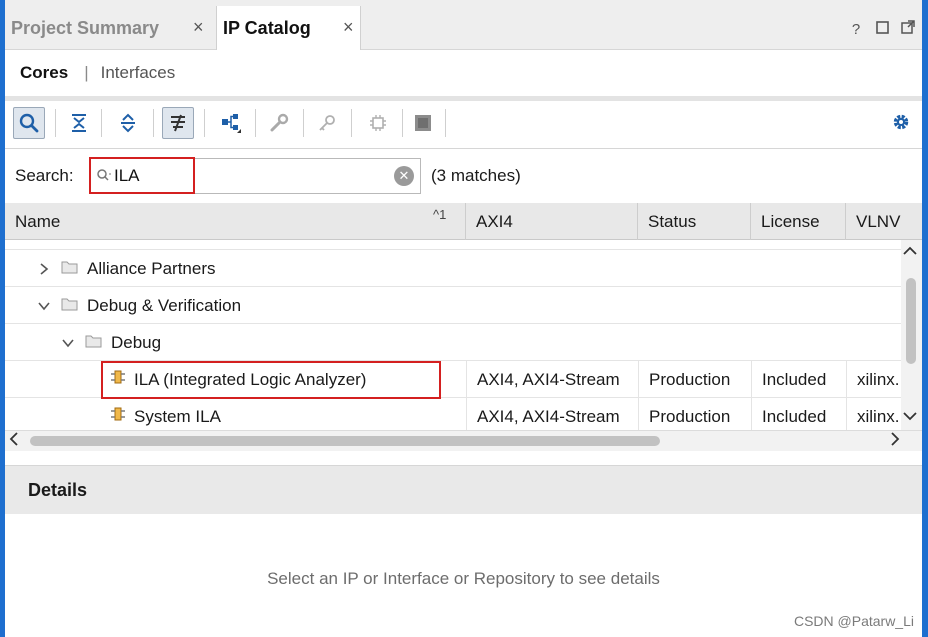 The height and width of the screenshot is (637, 928). I want to click on column-header-vlnv: VLNV, so click(884, 221).